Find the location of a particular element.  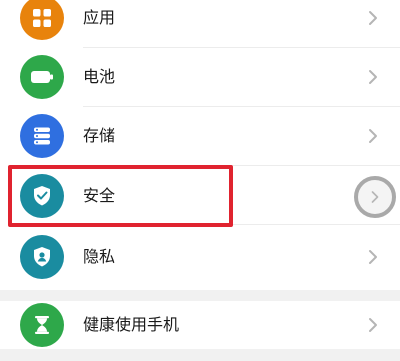

settings-item-apps: 应用 is located at coordinates (200, 27).